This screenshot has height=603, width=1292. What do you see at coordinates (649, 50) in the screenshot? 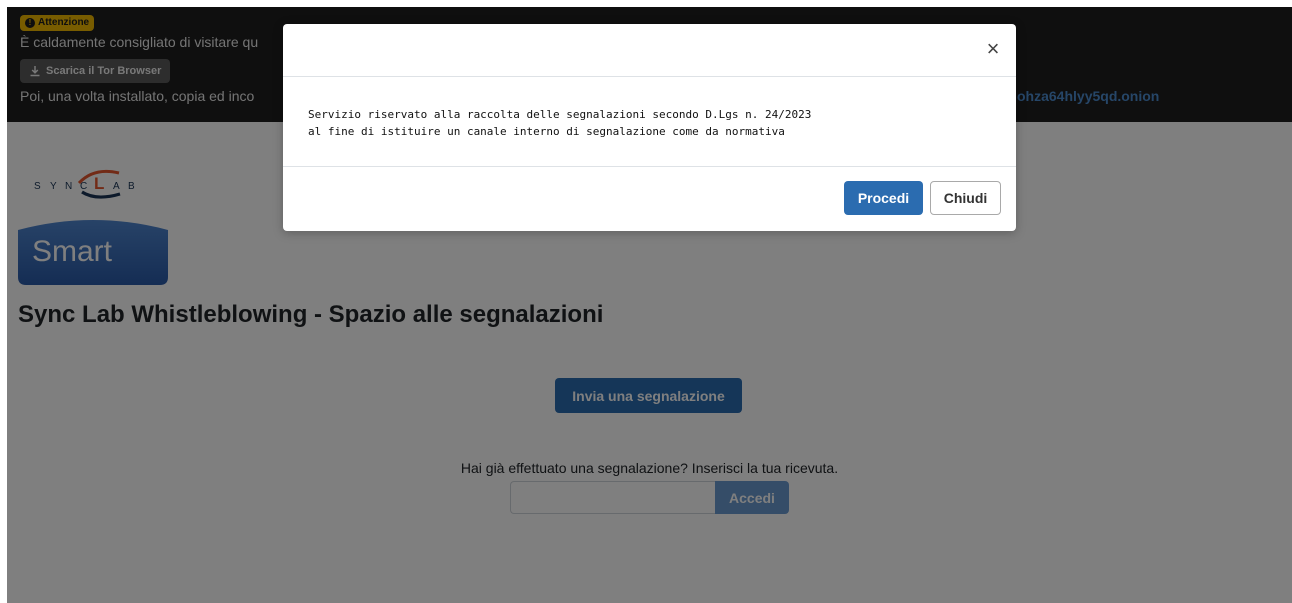
I see `modal-header: ×` at bounding box center [649, 50].